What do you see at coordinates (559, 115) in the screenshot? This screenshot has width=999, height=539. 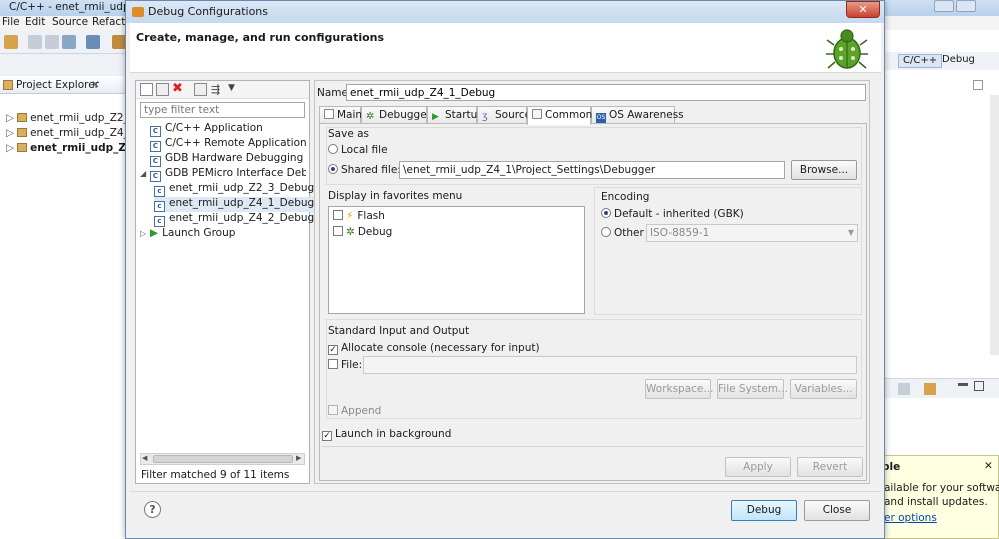 I see `tab-common: Common` at bounding box center [559, 115].